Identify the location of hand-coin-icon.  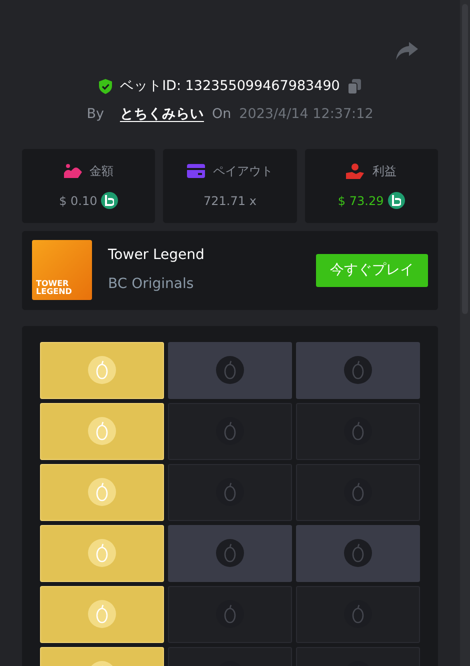
(73, 170).